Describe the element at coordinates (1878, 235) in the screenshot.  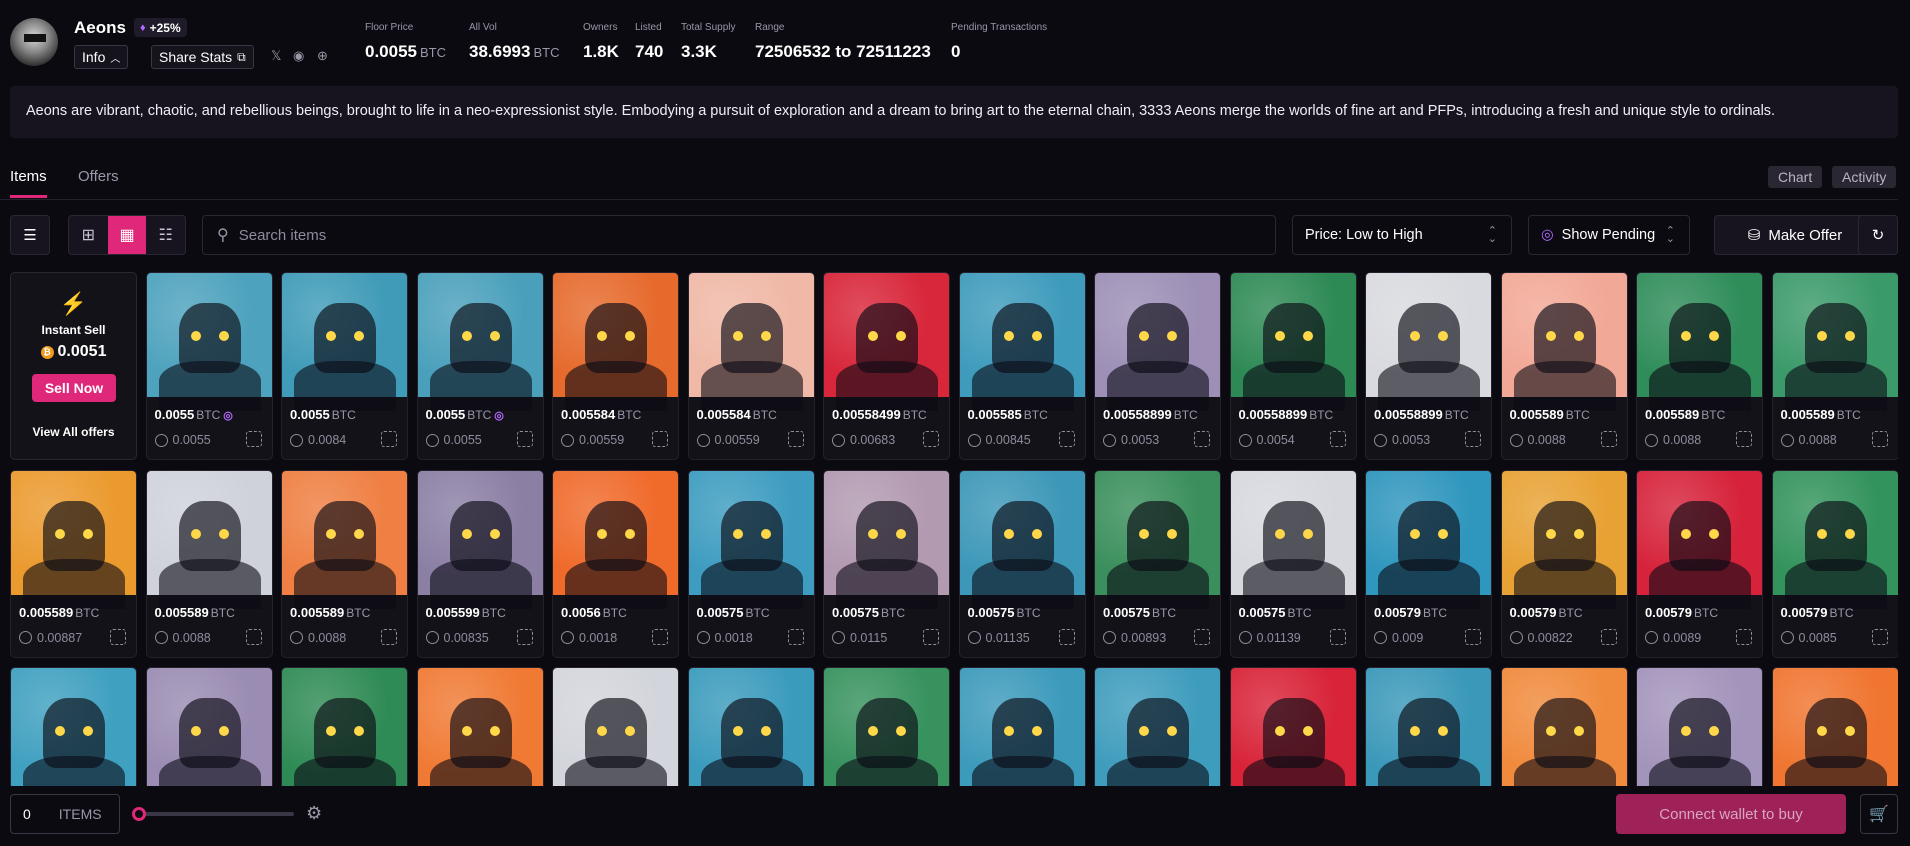
I see `refresh-button: ↻` at that location.